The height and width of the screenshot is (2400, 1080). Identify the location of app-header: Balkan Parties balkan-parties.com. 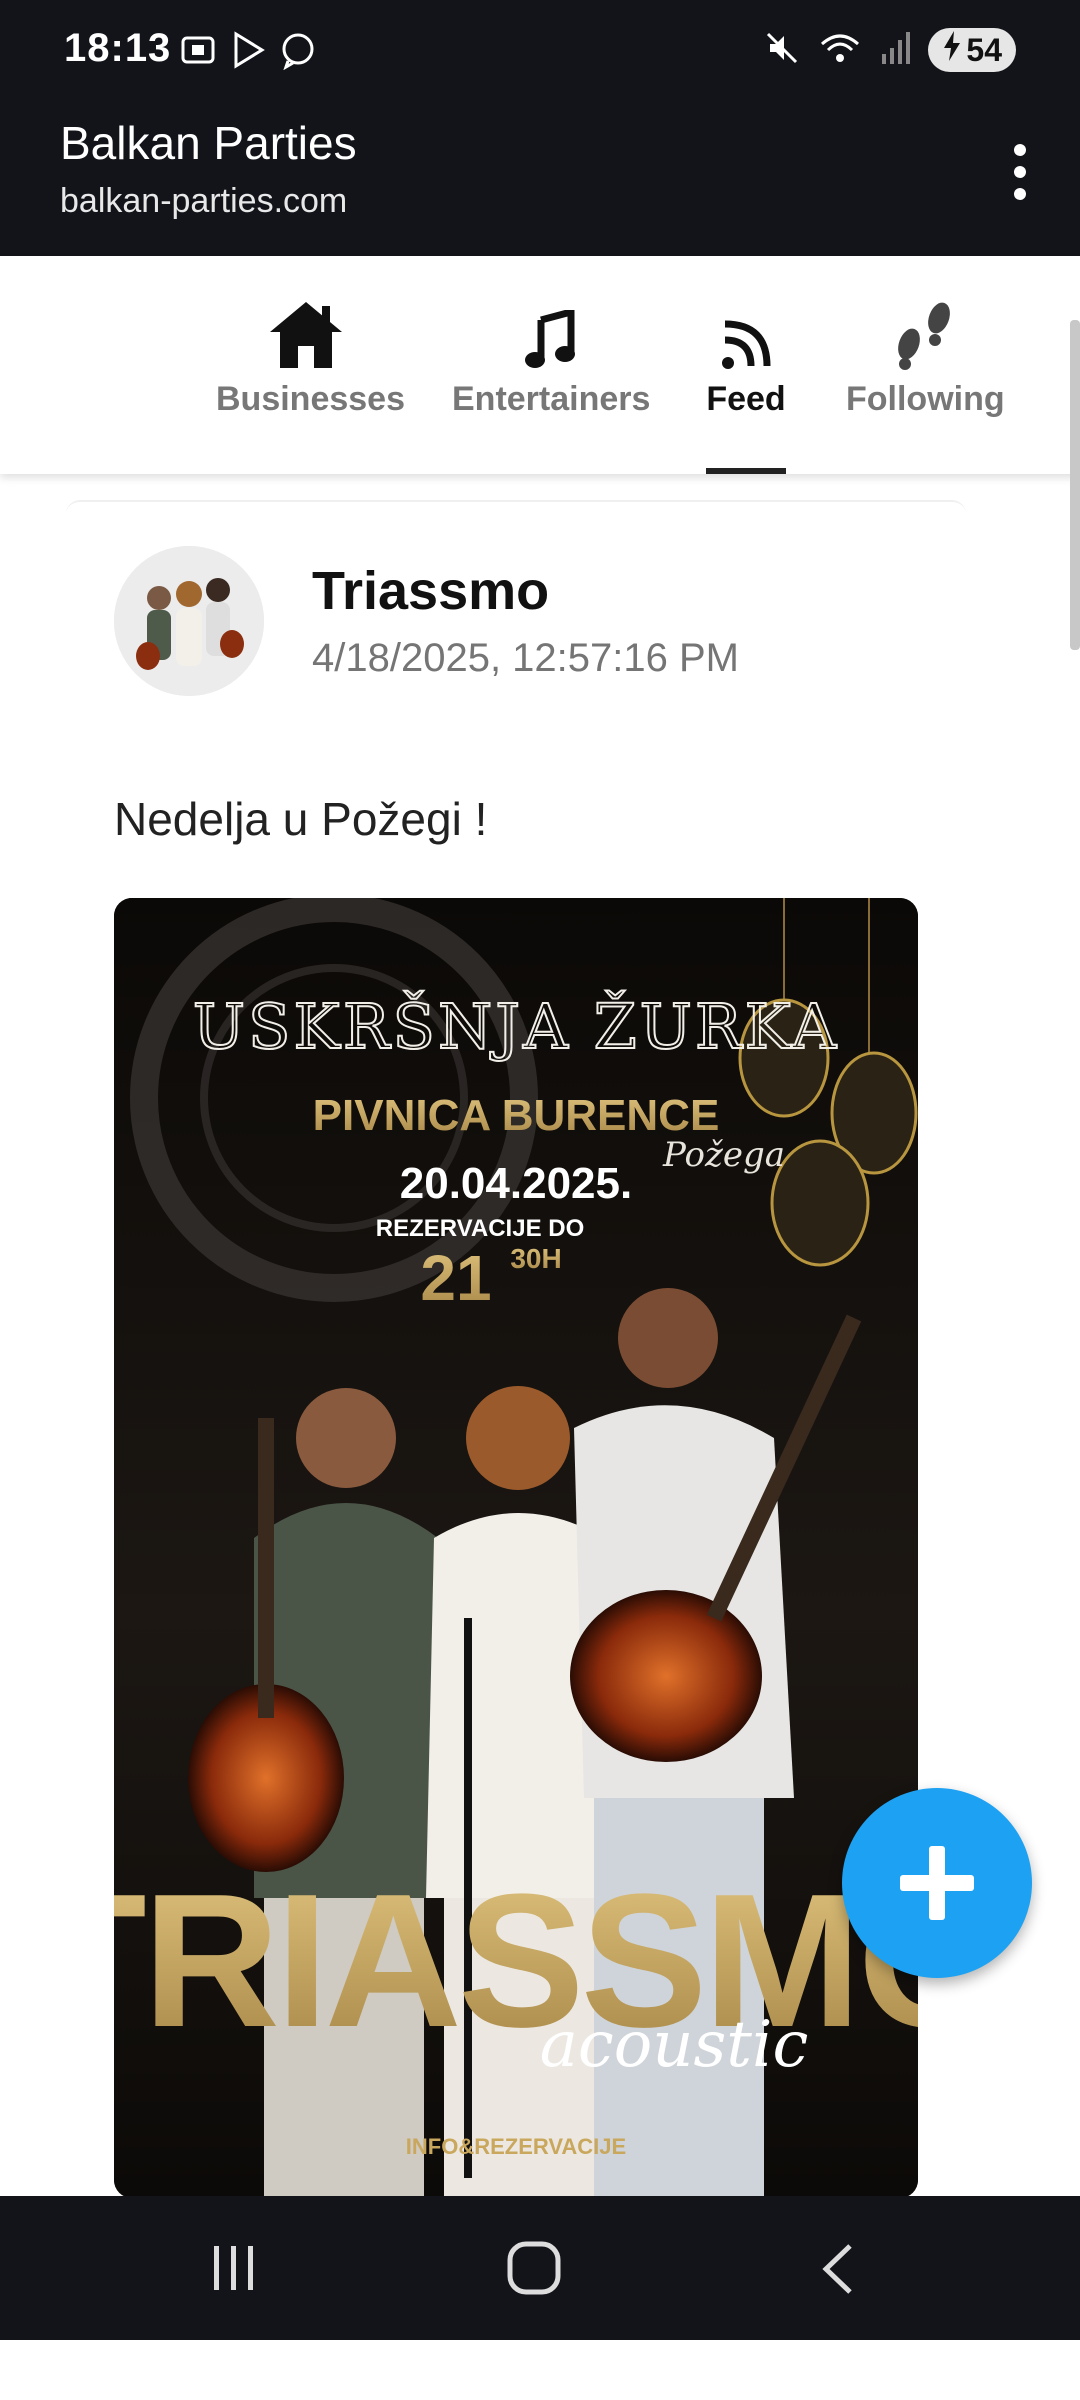
(540, 179).